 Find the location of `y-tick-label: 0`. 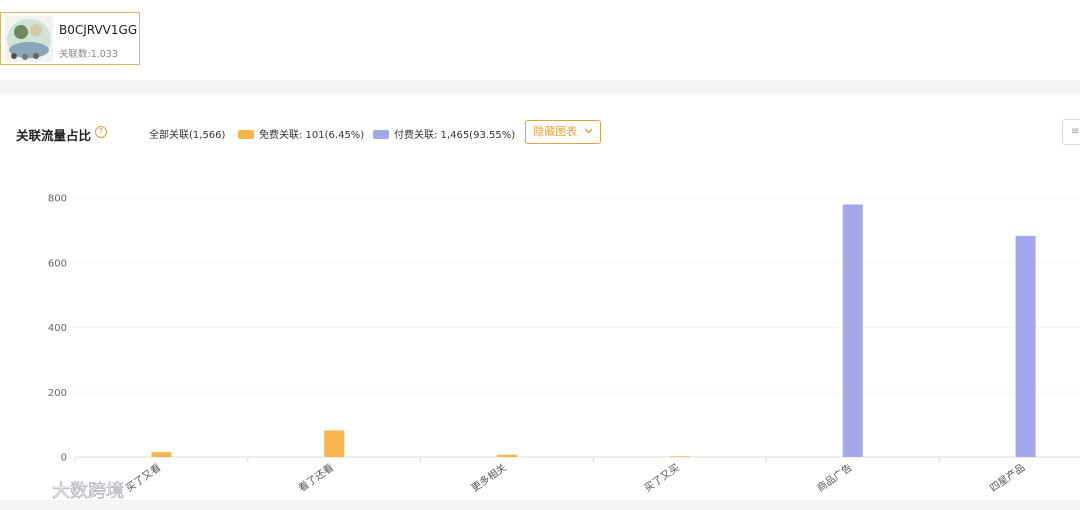

y-tick-label: 0 is located at coordinates (64, 458).